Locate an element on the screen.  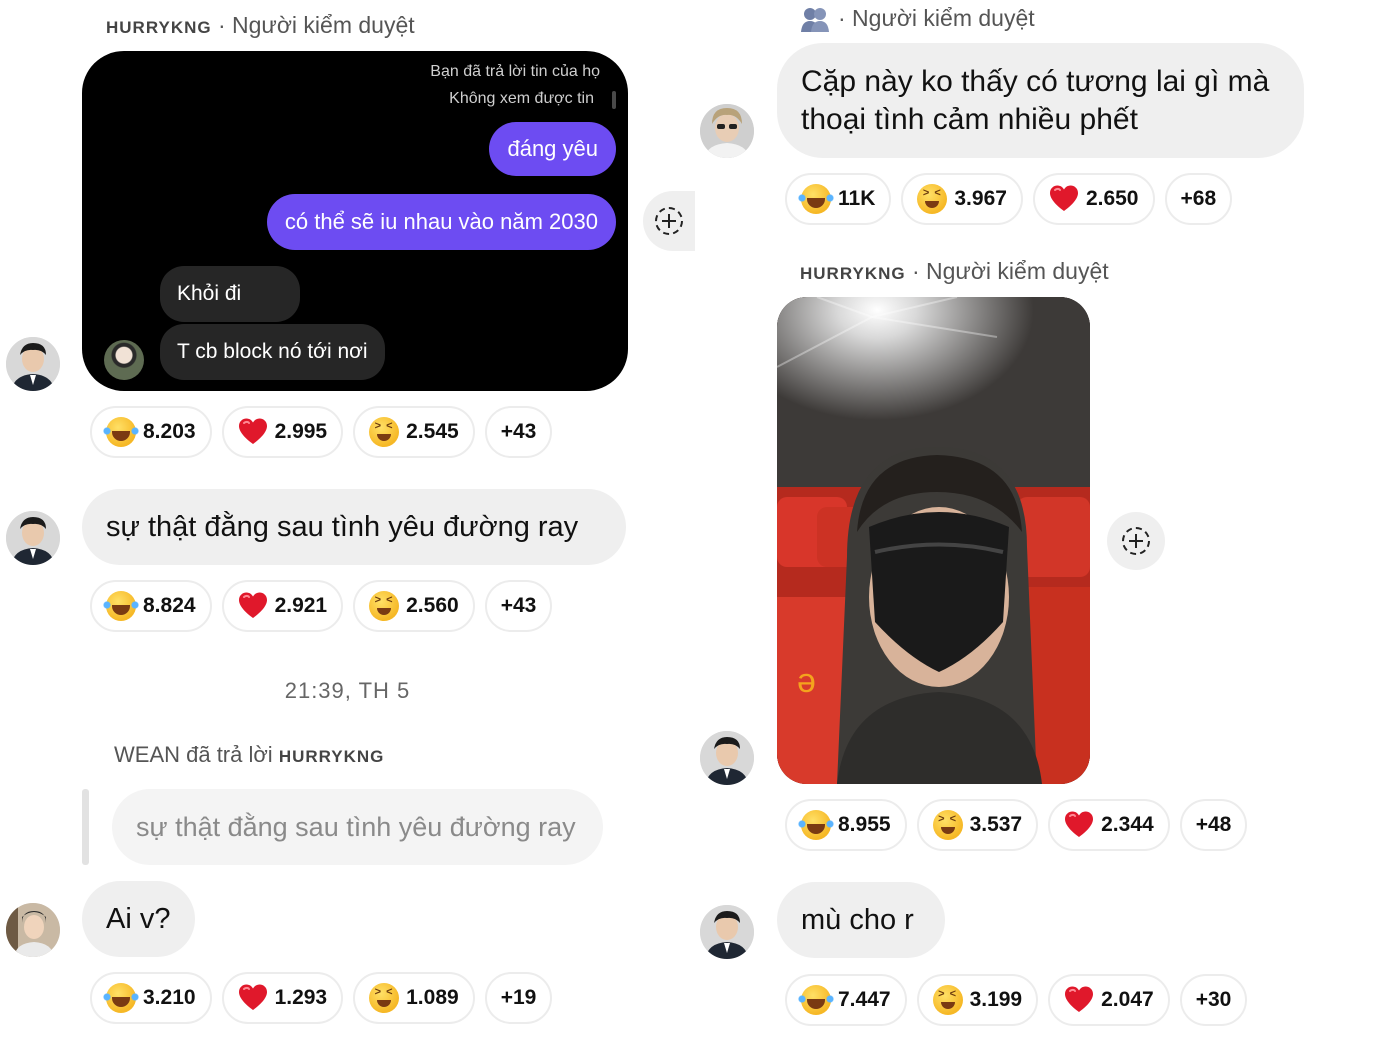
reply-label: WEAN đã trả lời is located at coordinates (193, 754).